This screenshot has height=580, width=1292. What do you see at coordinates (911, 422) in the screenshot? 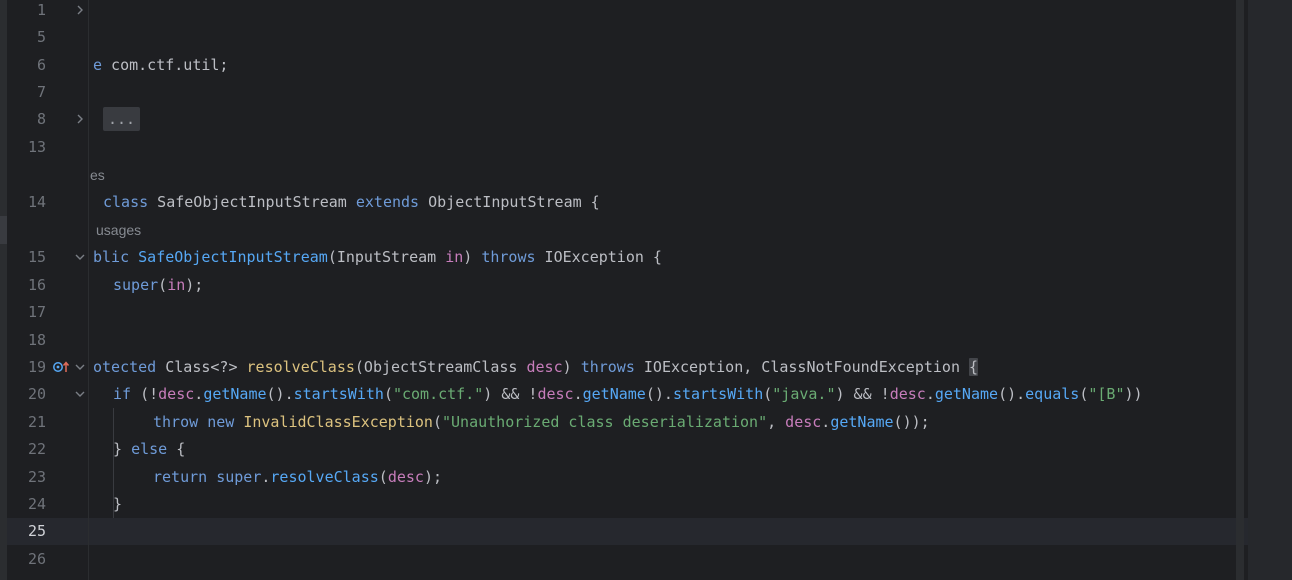
I see `code-token: ());` at bounding box center [911, 422].